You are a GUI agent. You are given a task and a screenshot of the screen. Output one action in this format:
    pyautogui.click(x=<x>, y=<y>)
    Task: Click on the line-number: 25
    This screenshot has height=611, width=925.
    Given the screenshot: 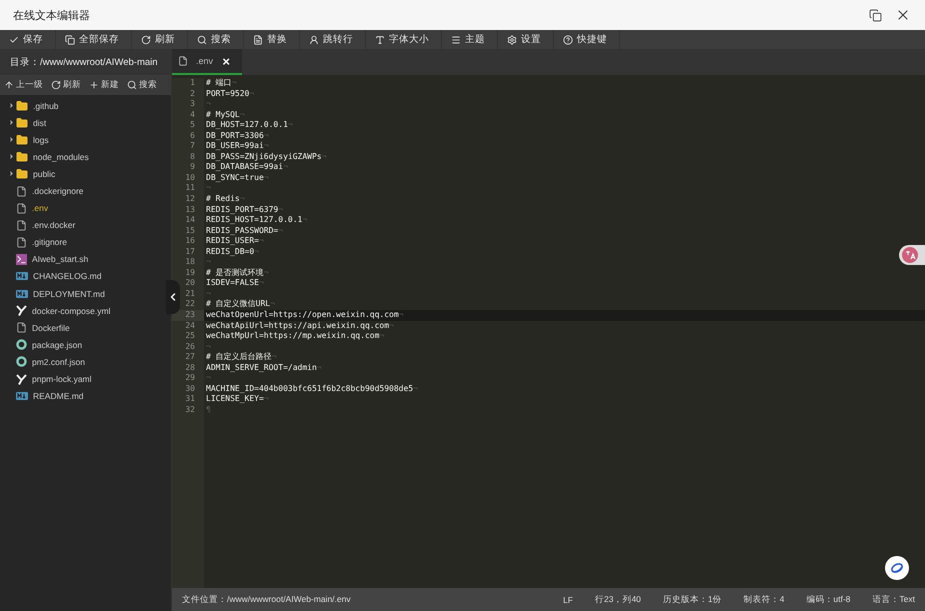 What is the action you would take?
    pyautogui.click(x=188, y=336)
    